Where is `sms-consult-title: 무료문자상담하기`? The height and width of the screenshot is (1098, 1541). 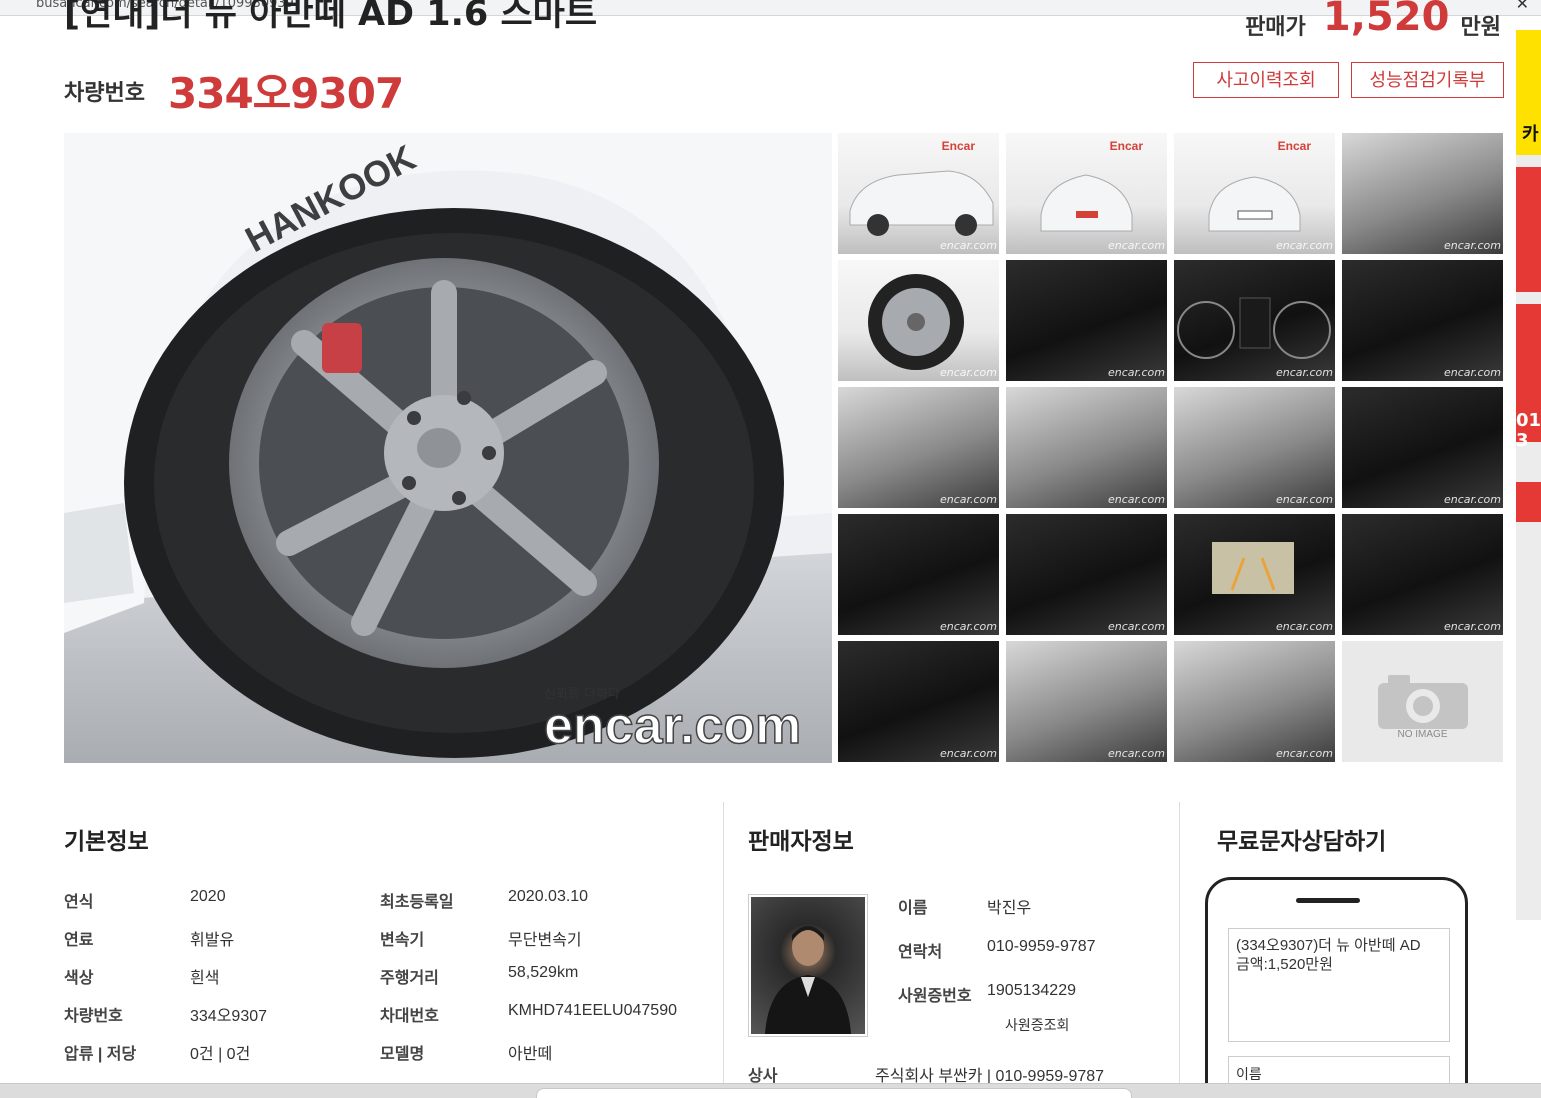 sms-consult-title: 무료문자상담하기 is located at coordinates (1302, 841).